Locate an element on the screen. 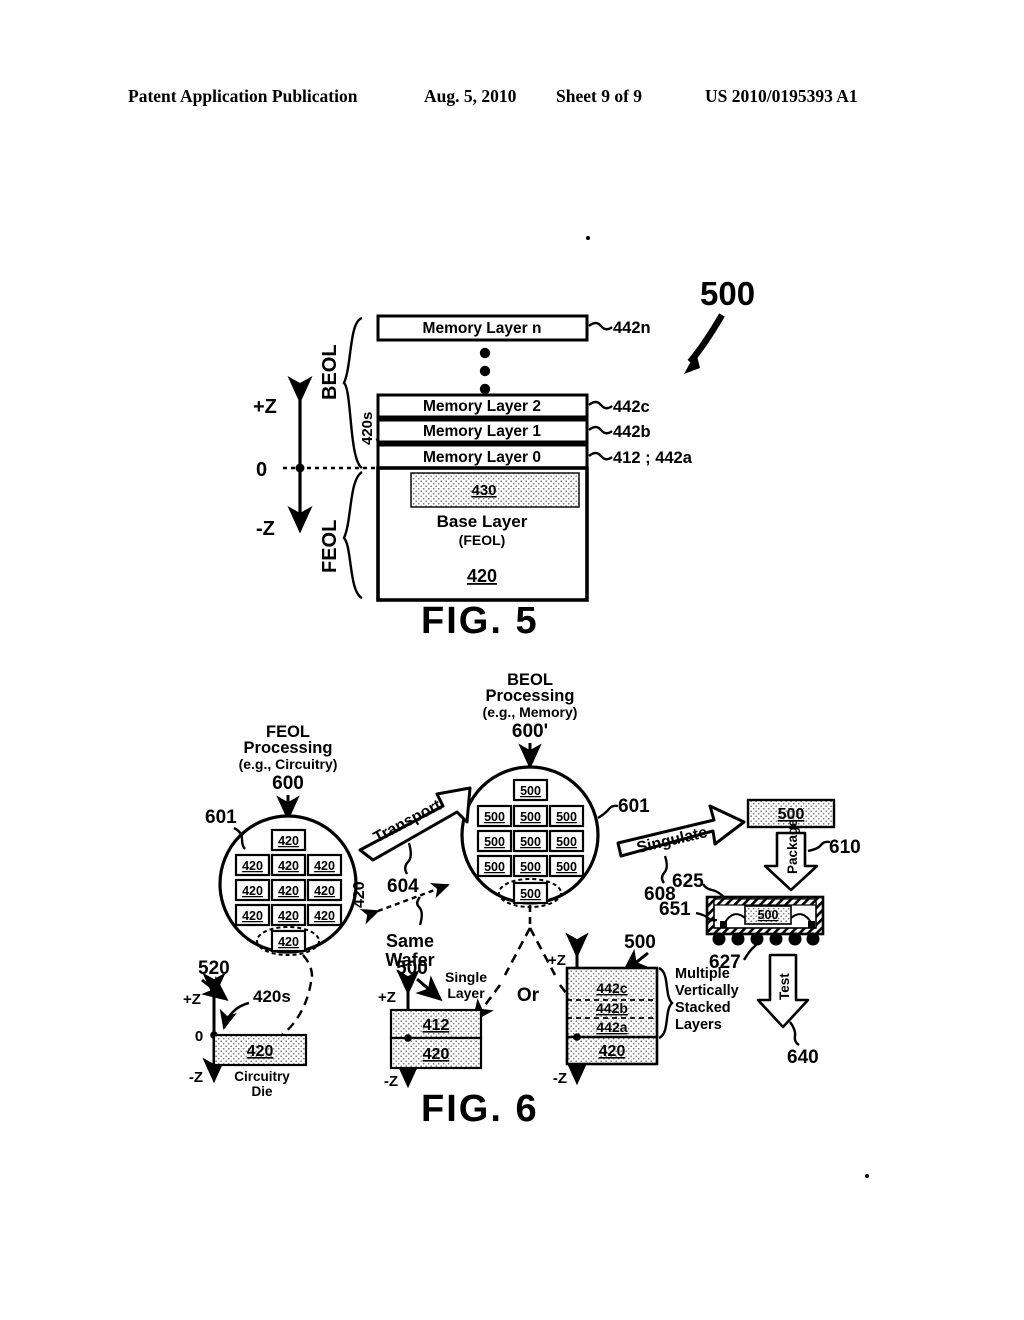 This screenshot has width=1024, height=1320. fig6-single-caption-2: Layer is located at coordinates (466, 993).